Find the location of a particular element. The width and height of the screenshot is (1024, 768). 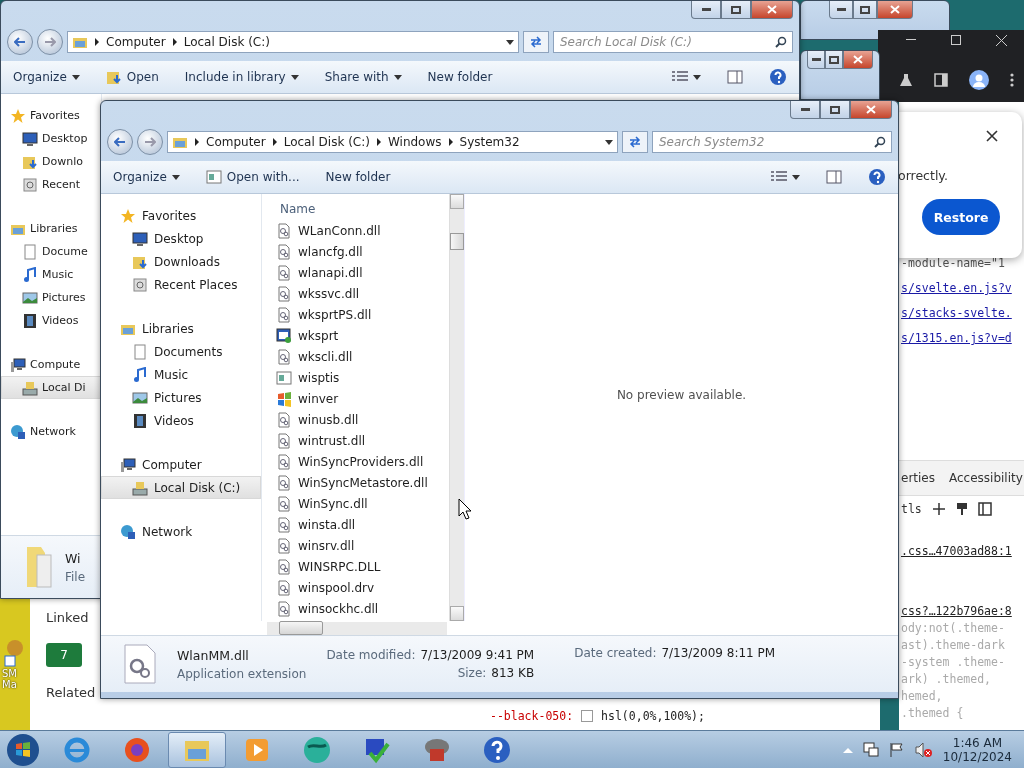

file-row: winspool.drv is located at coordinates (362, 587).